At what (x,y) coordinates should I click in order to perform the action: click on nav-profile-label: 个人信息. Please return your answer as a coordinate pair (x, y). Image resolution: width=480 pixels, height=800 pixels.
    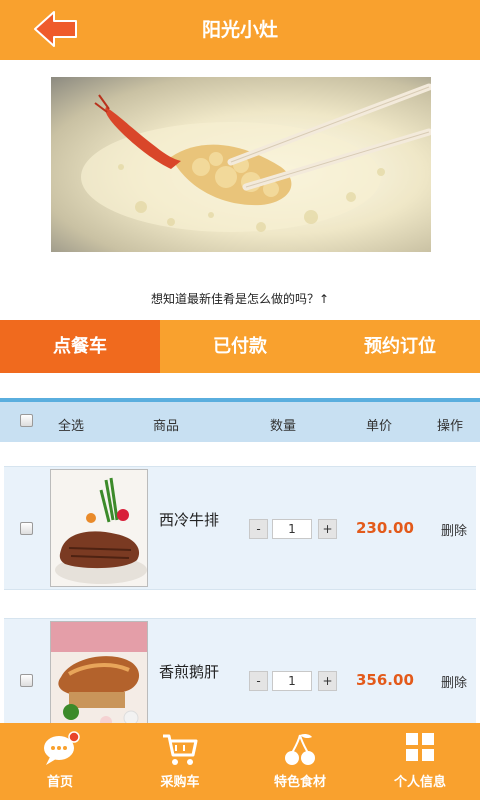
    Looking at the image, I should click on (419, 782).